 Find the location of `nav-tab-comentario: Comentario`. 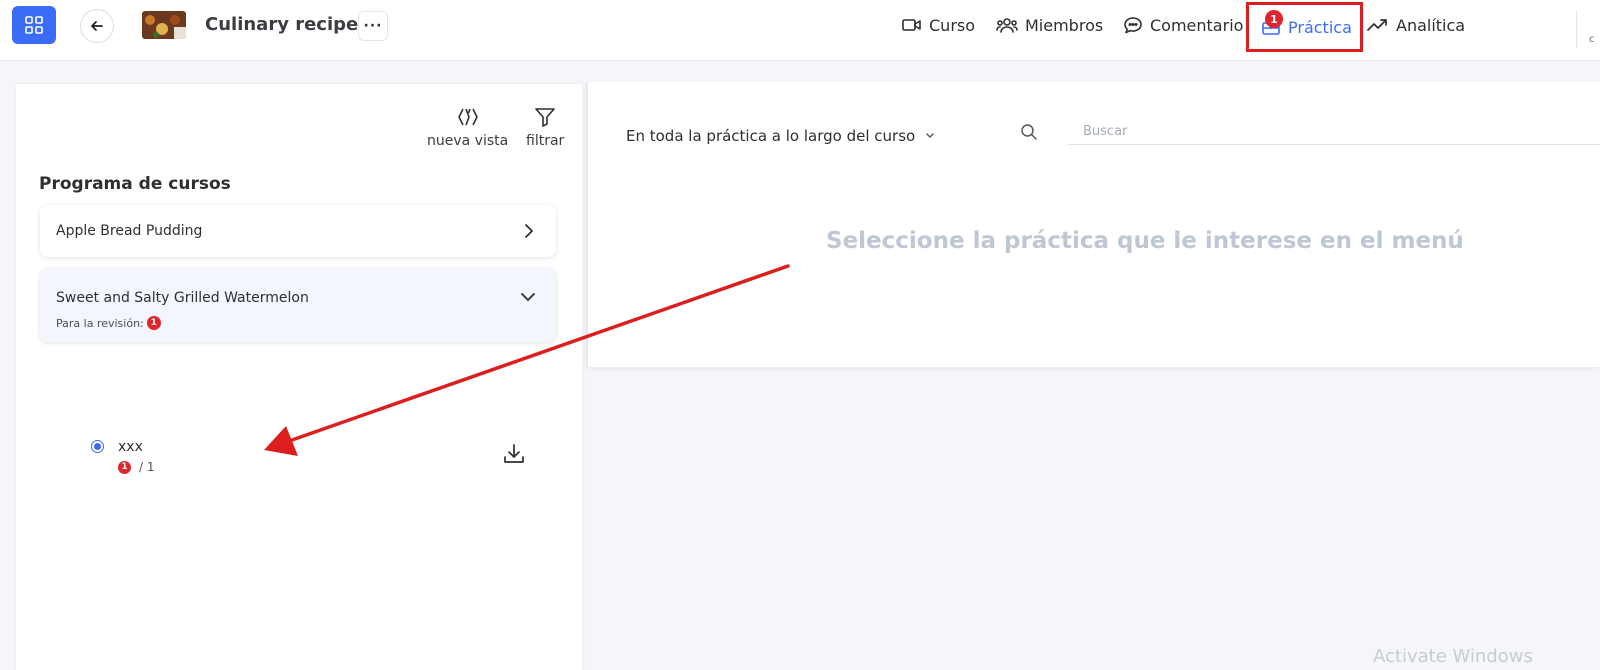

nav-tab-comentario: Comentario is located at coordinates (1183, 25).